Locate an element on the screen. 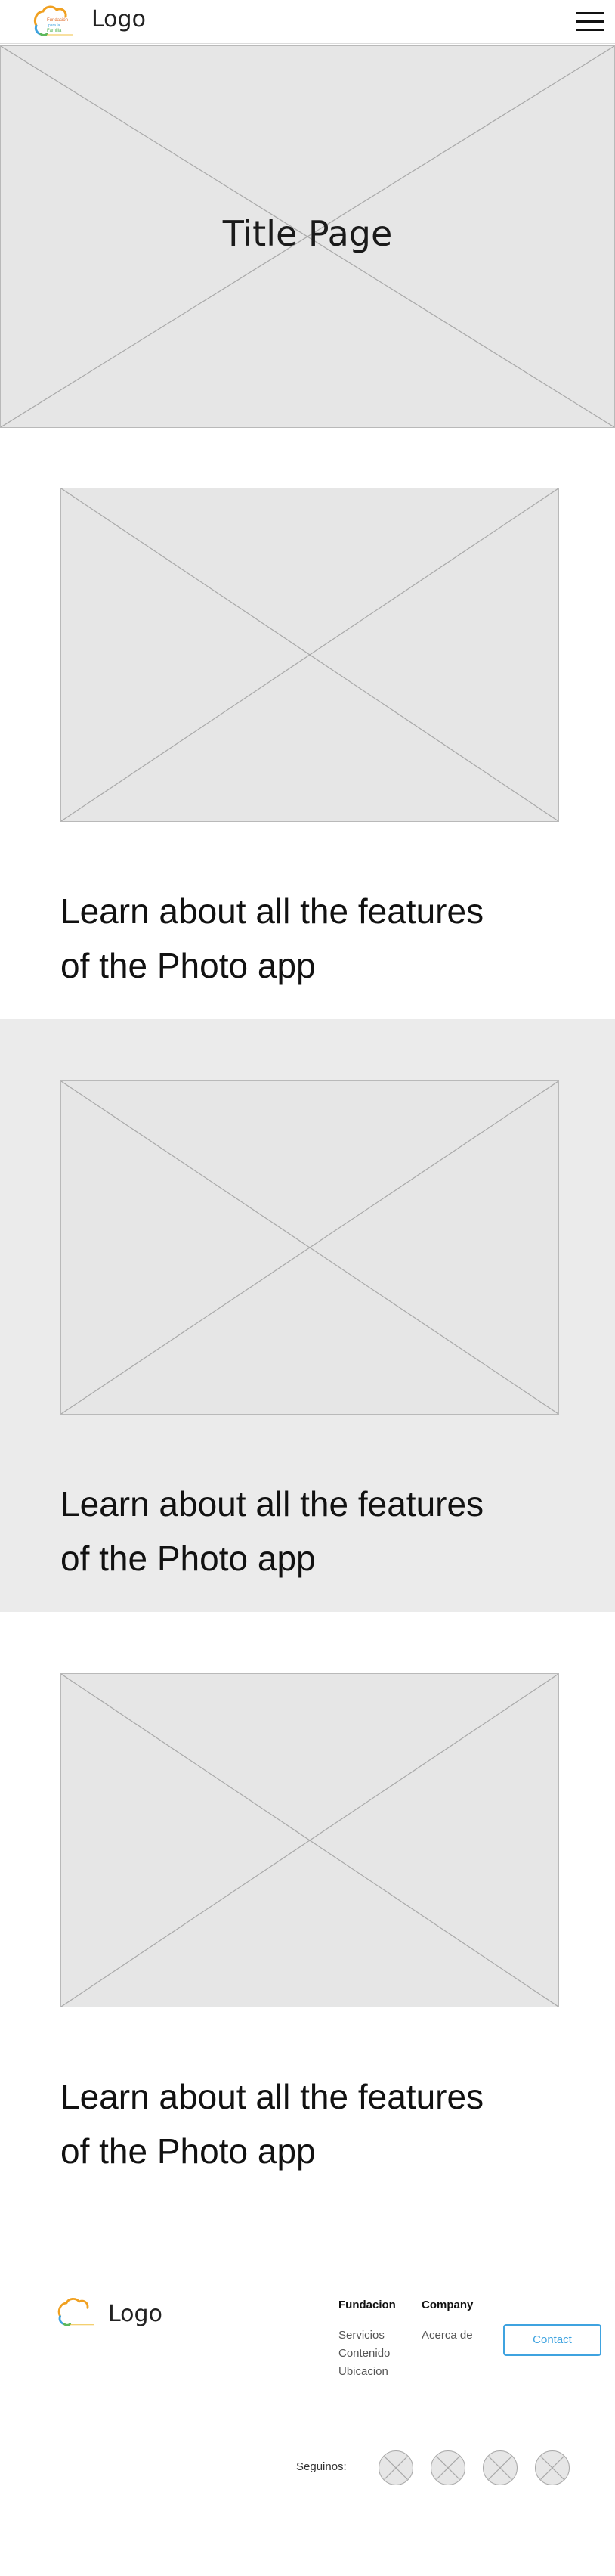 The image size is (615, 2576). footer-col-heading-company: Company is located at coordinates (448, 2305).